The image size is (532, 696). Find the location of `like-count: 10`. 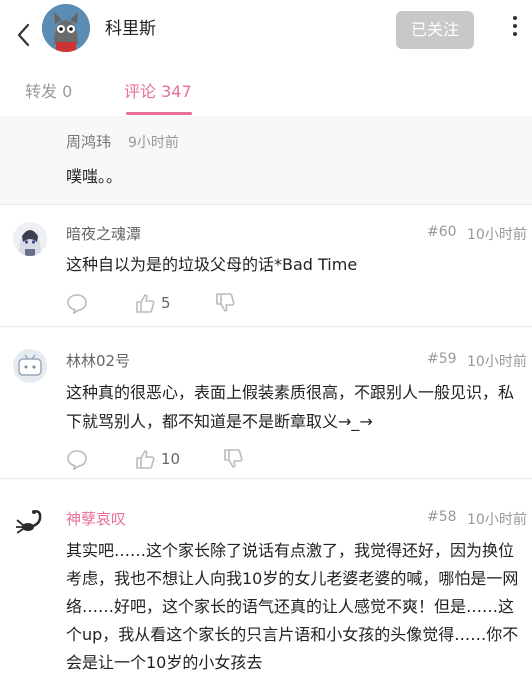

like-count: 10 is located at coordinates (171, 459).